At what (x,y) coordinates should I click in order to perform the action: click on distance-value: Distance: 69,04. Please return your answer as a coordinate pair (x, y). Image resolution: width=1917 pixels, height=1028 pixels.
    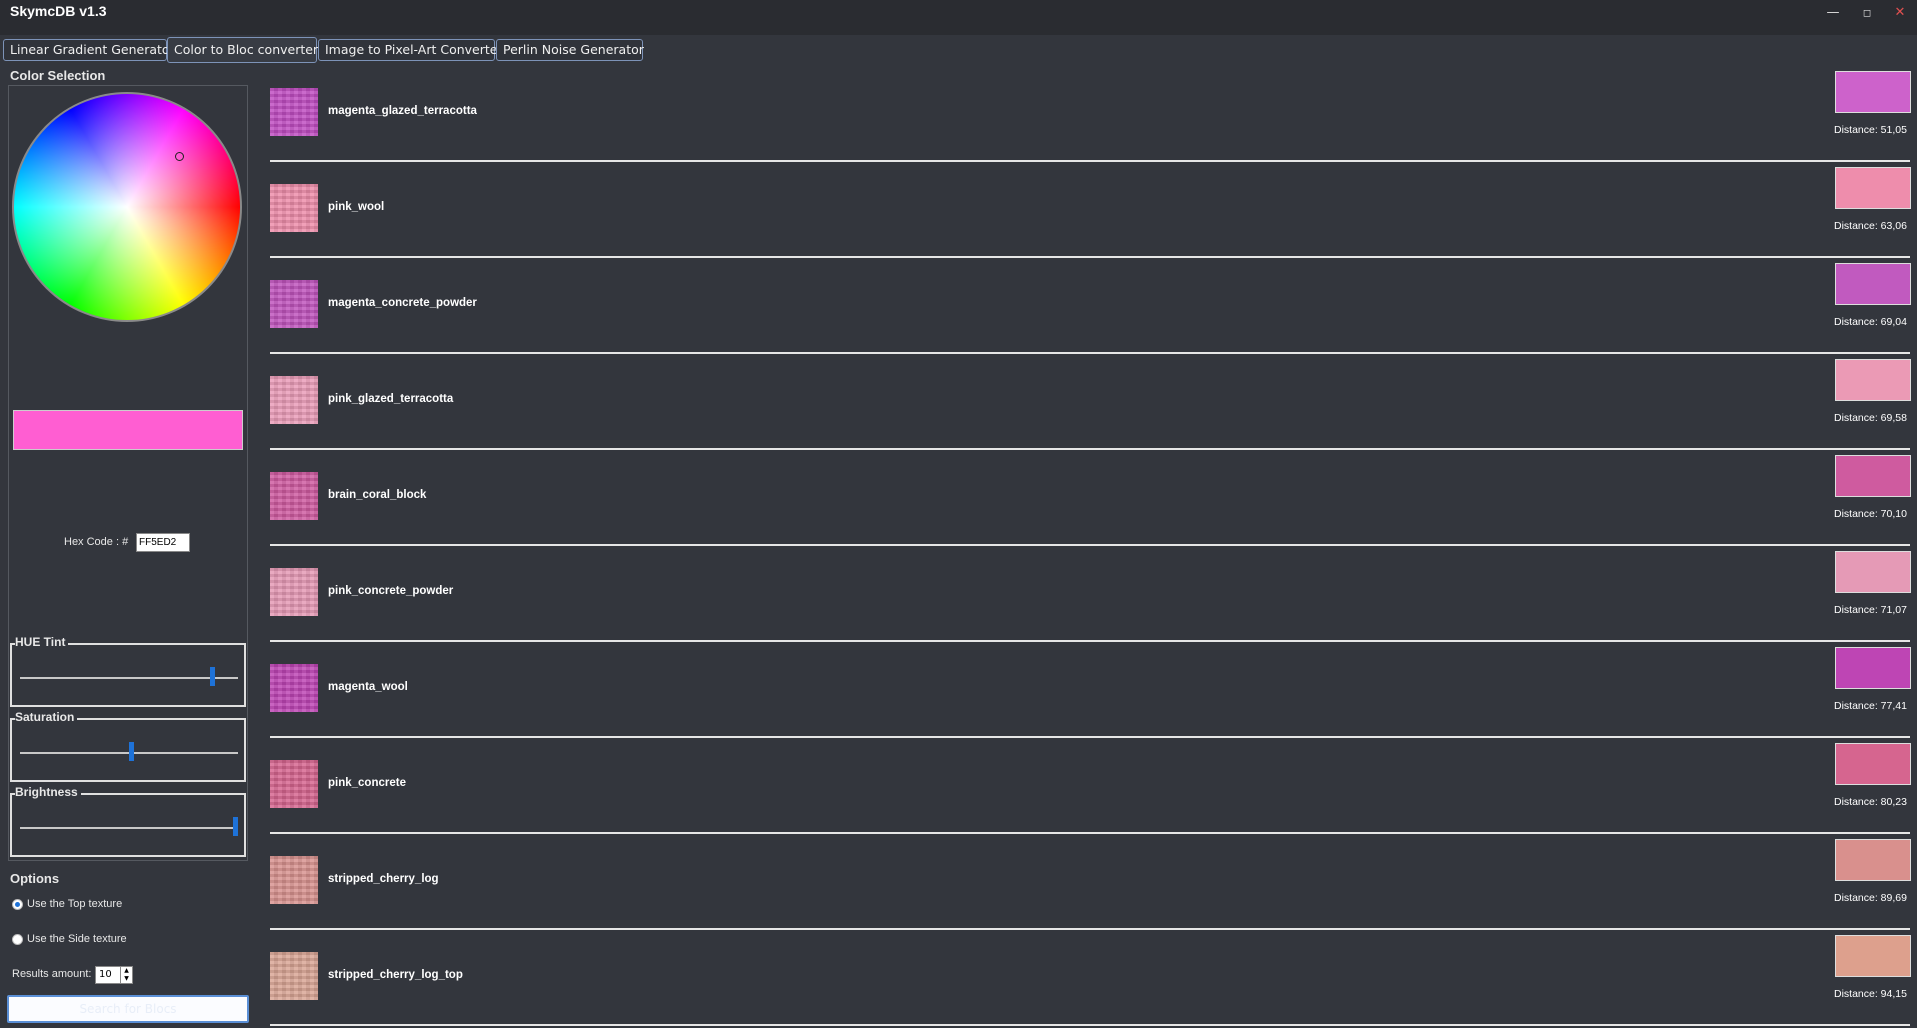
    Looking at the image, I should click on (1870, 322).